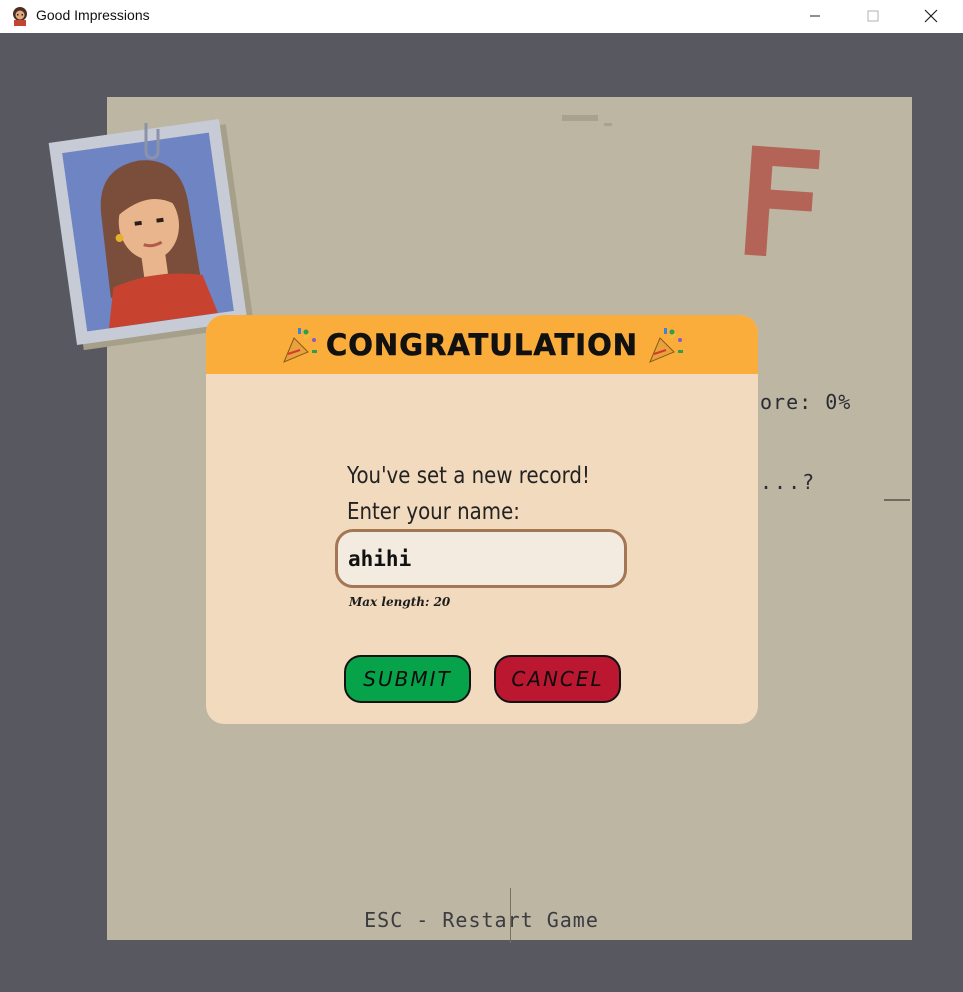  I want to click on maximize-button, so click(873, 16).